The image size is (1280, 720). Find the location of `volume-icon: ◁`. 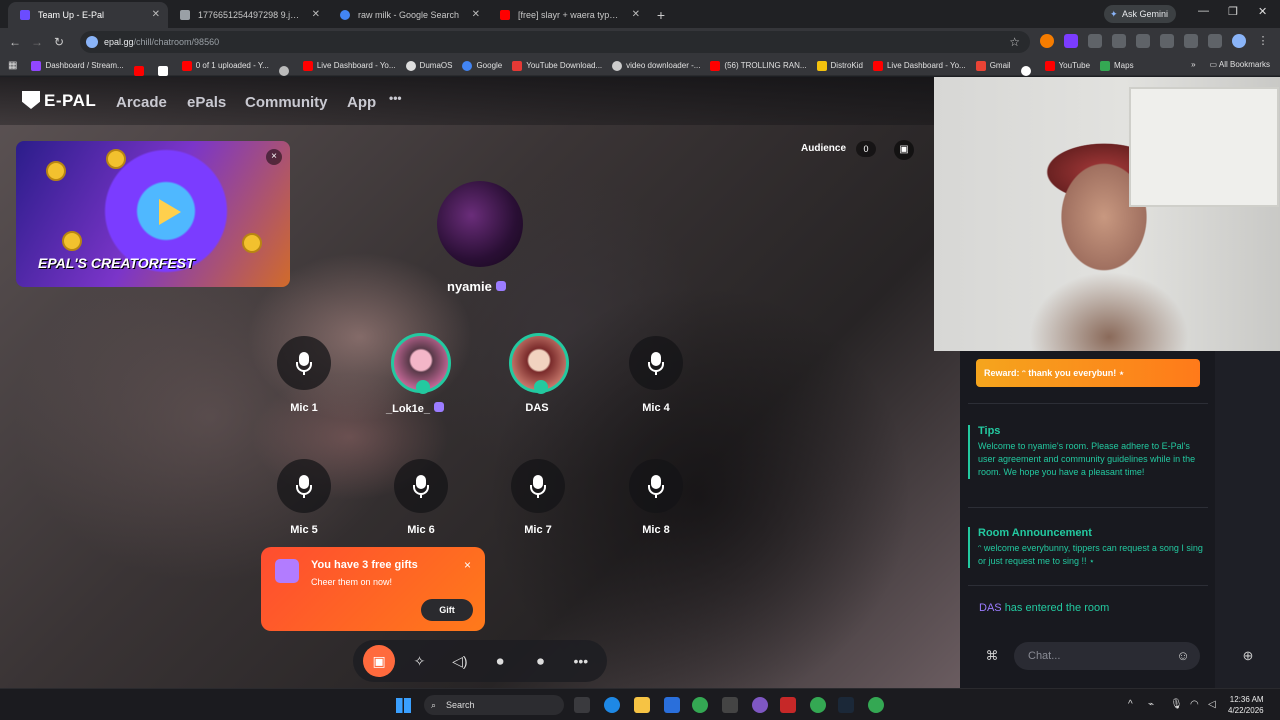

volume-icon: ◁ is located at coordinates (1212, 704).